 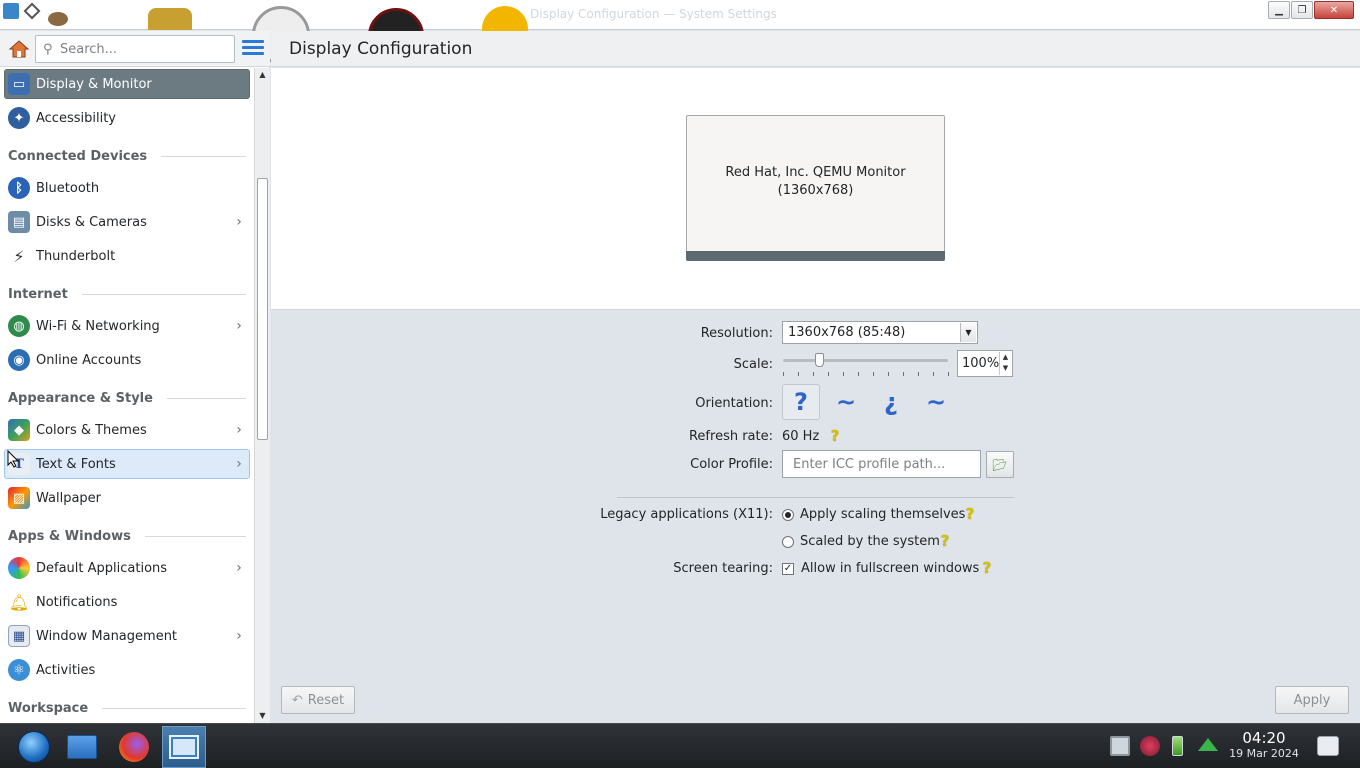 I want to click on start-orb-icon, so click(x=34, y=747).